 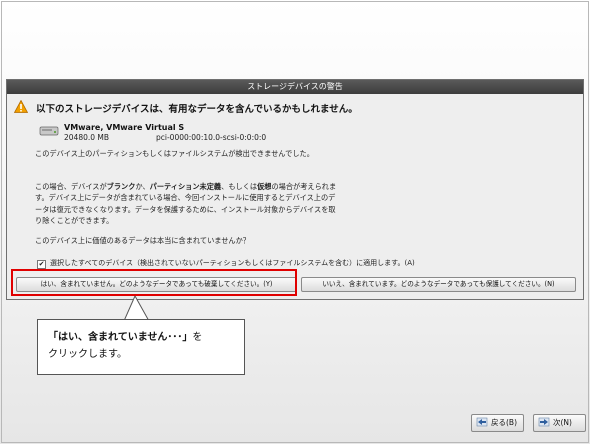 What do you see at coordinates (438, 284) in the screenshot?
I see `no-keep-button: いいえ、含まれています。どのようなデータであっても保護してください。(N)` at bounding box center [438, 284].